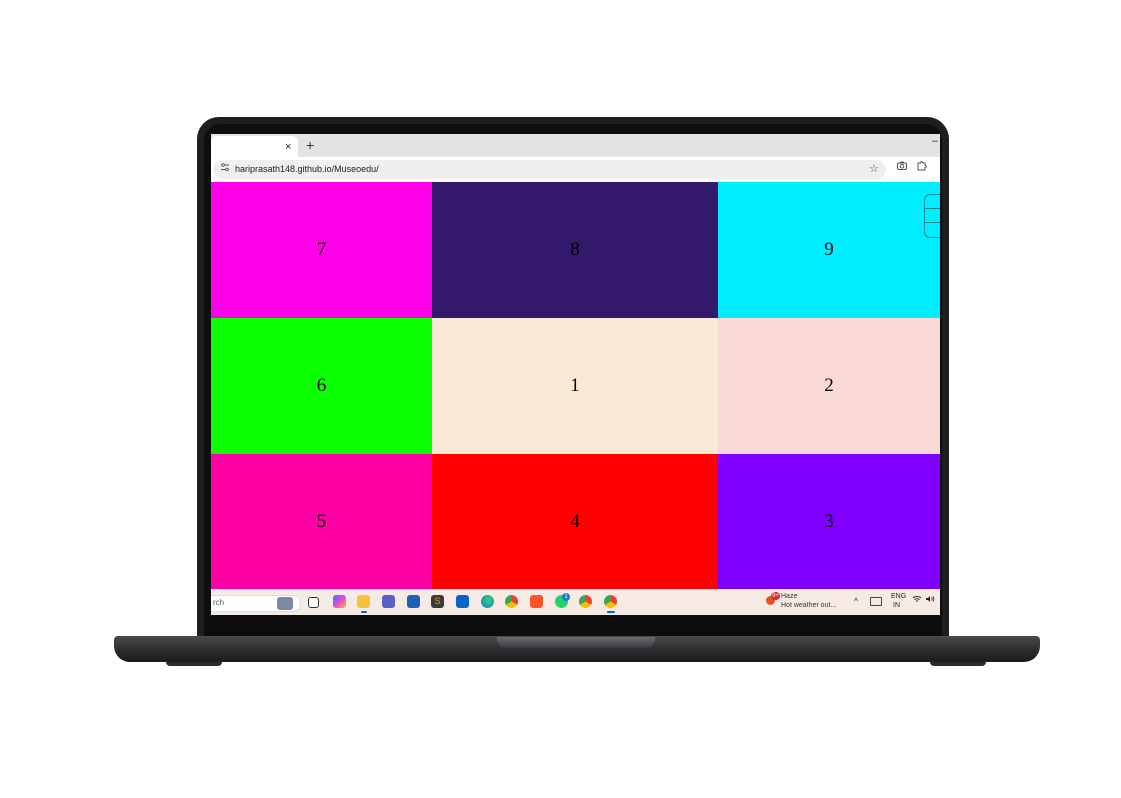 This screenshot has width=1121, height=798. What do you see at coordinates (775, 596) in the screenshot?
I see `weather-badge: 9+` at bounding box center [775, 596].